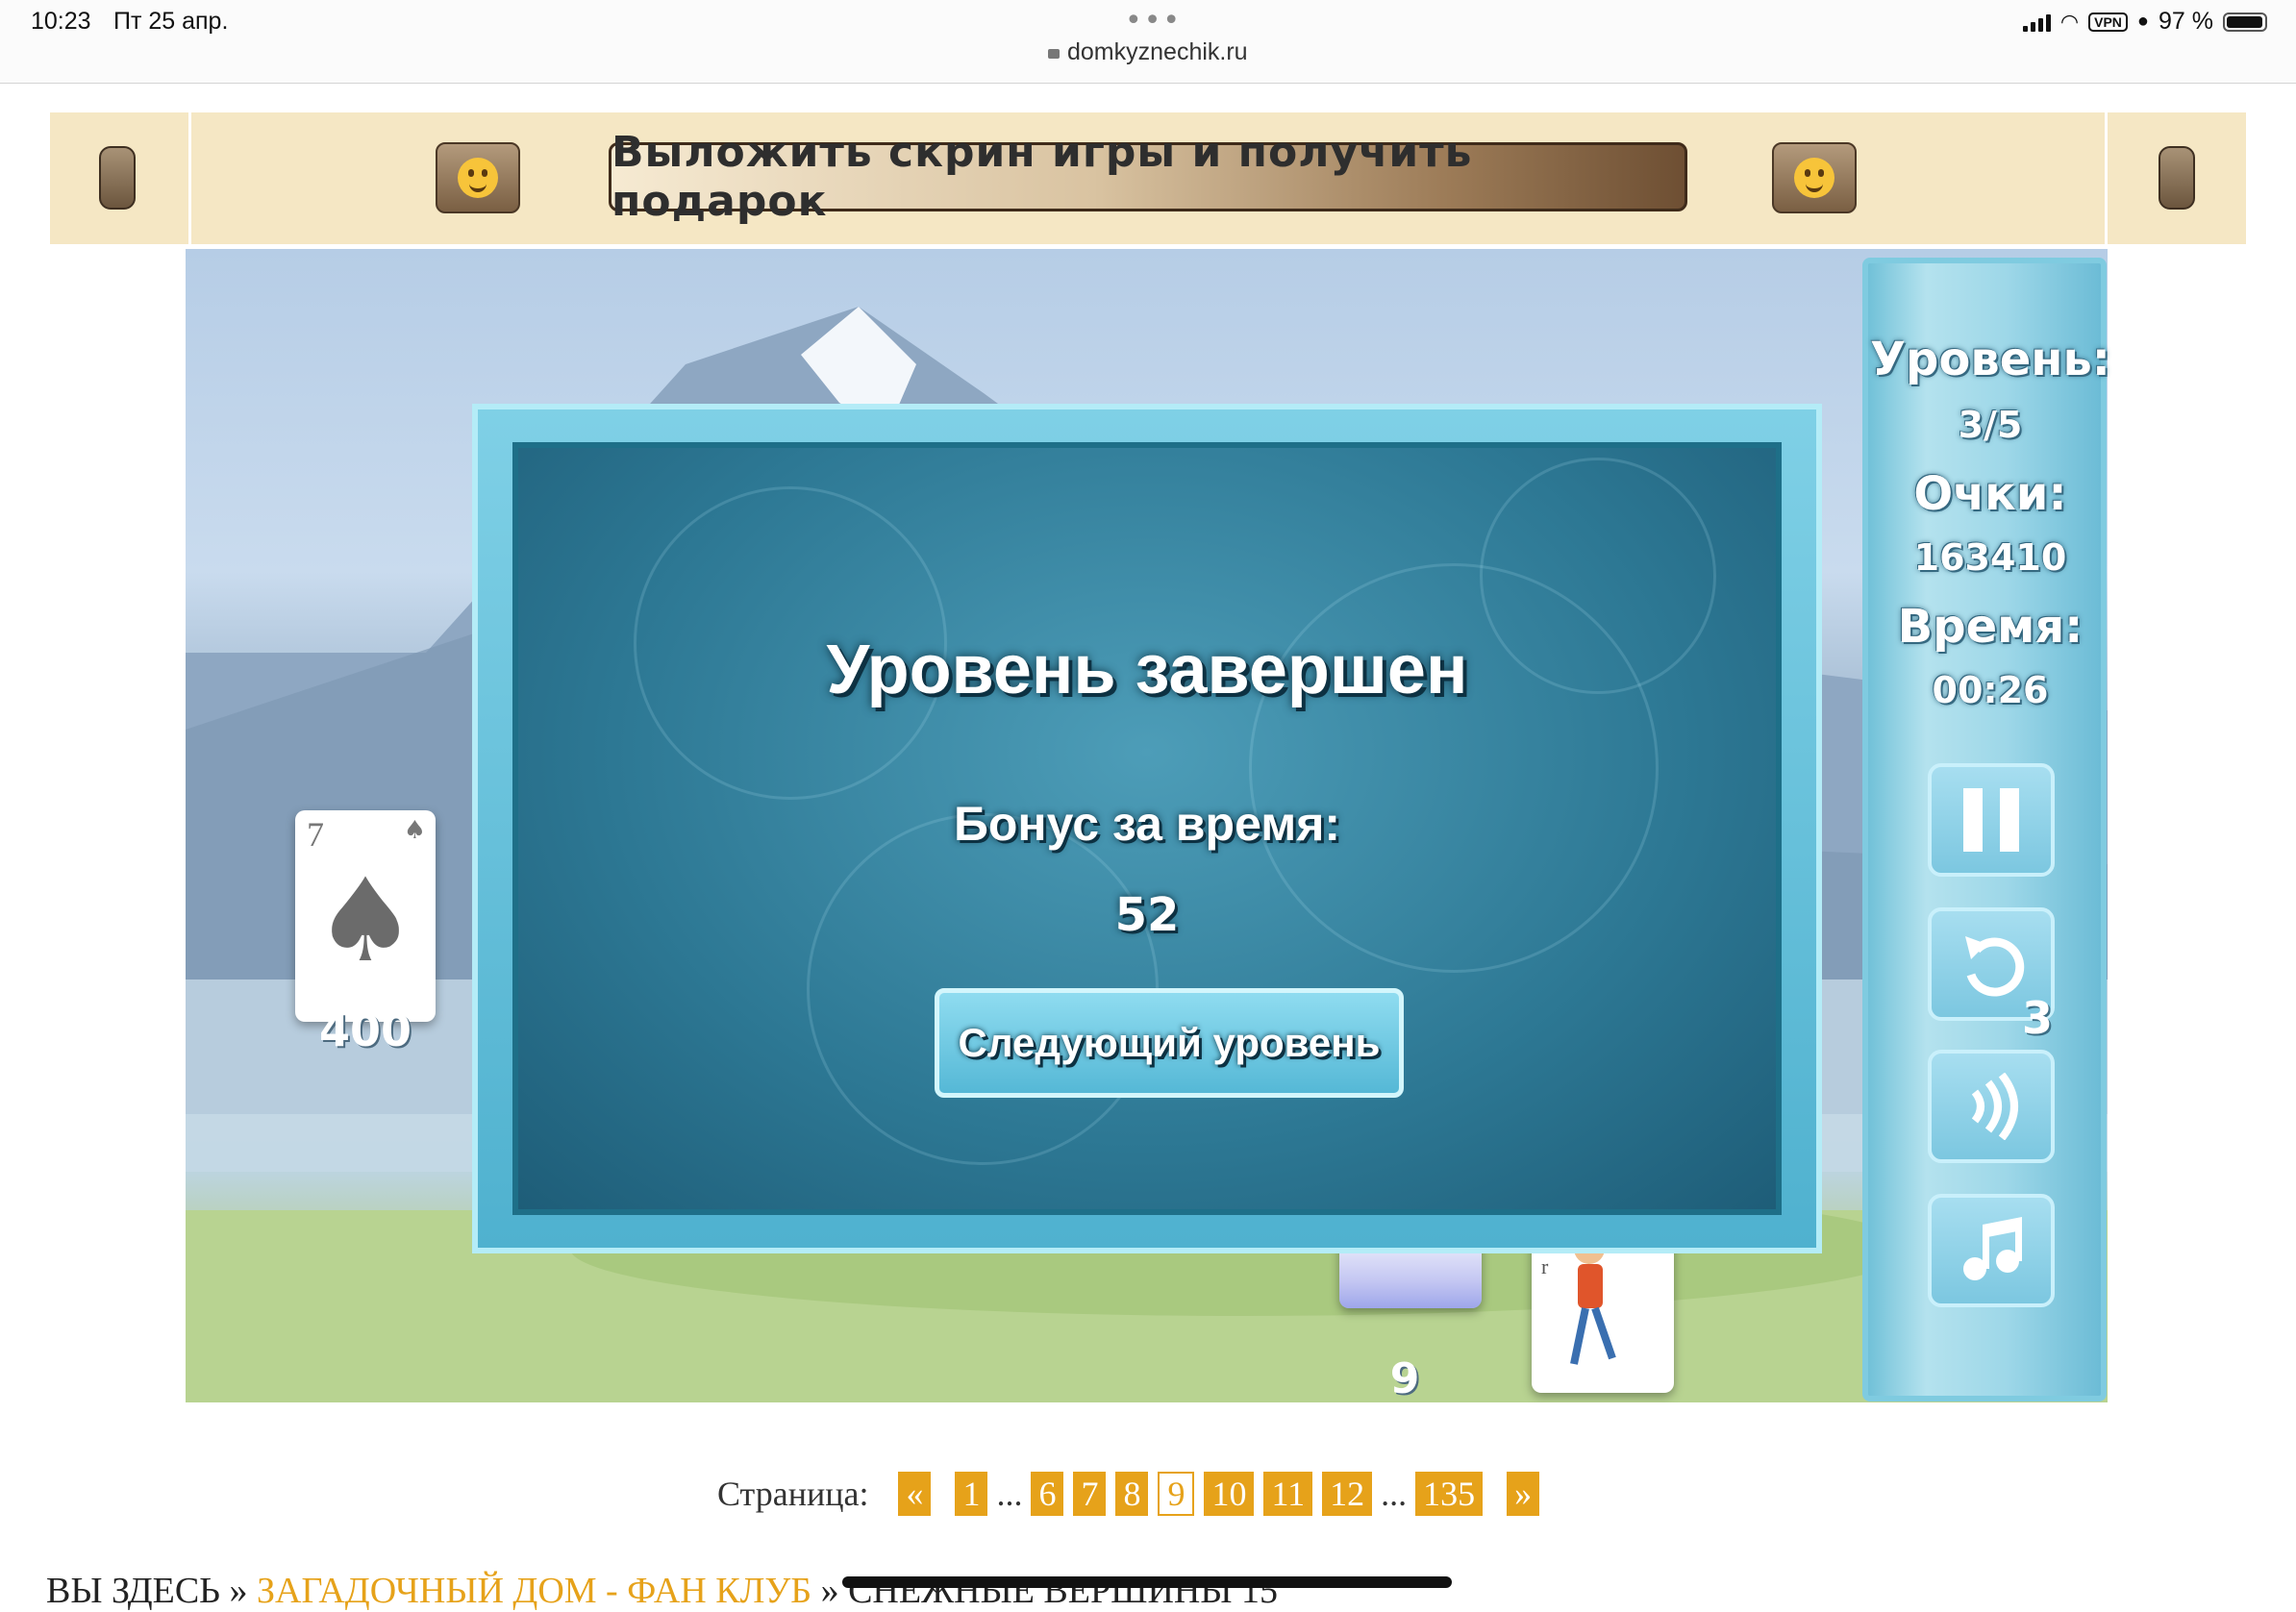 Image resolution: width=2296 pixels, height=1612 pixels. What do you see at coordinates (1157, 52) in the screenshot?
I see `url-text: domkyznechik.ru` at bounding box center [1157, 52].